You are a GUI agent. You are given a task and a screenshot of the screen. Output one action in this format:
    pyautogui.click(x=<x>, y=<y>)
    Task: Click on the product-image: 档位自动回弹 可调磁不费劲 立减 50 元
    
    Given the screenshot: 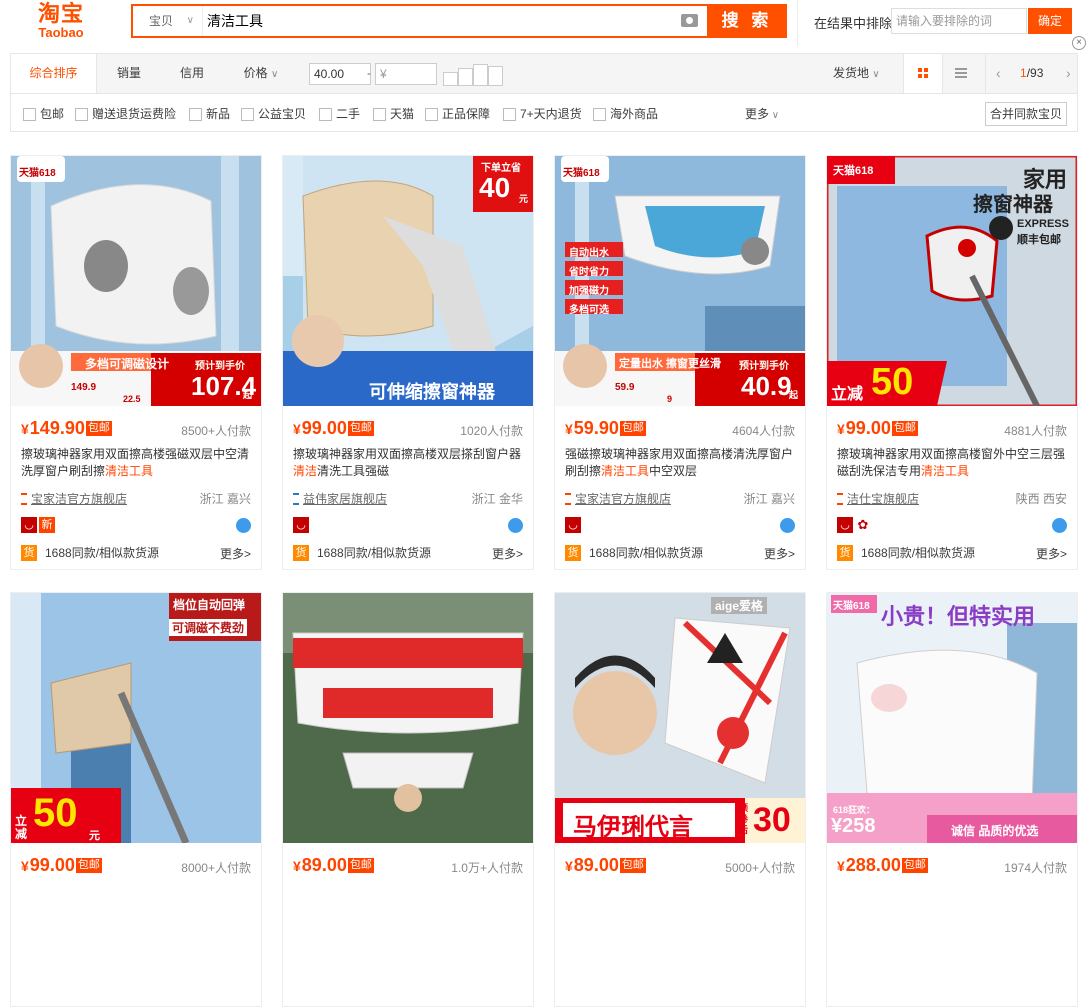 What is the action you would take?
    pyautogui.click(x=136, y=718)
    